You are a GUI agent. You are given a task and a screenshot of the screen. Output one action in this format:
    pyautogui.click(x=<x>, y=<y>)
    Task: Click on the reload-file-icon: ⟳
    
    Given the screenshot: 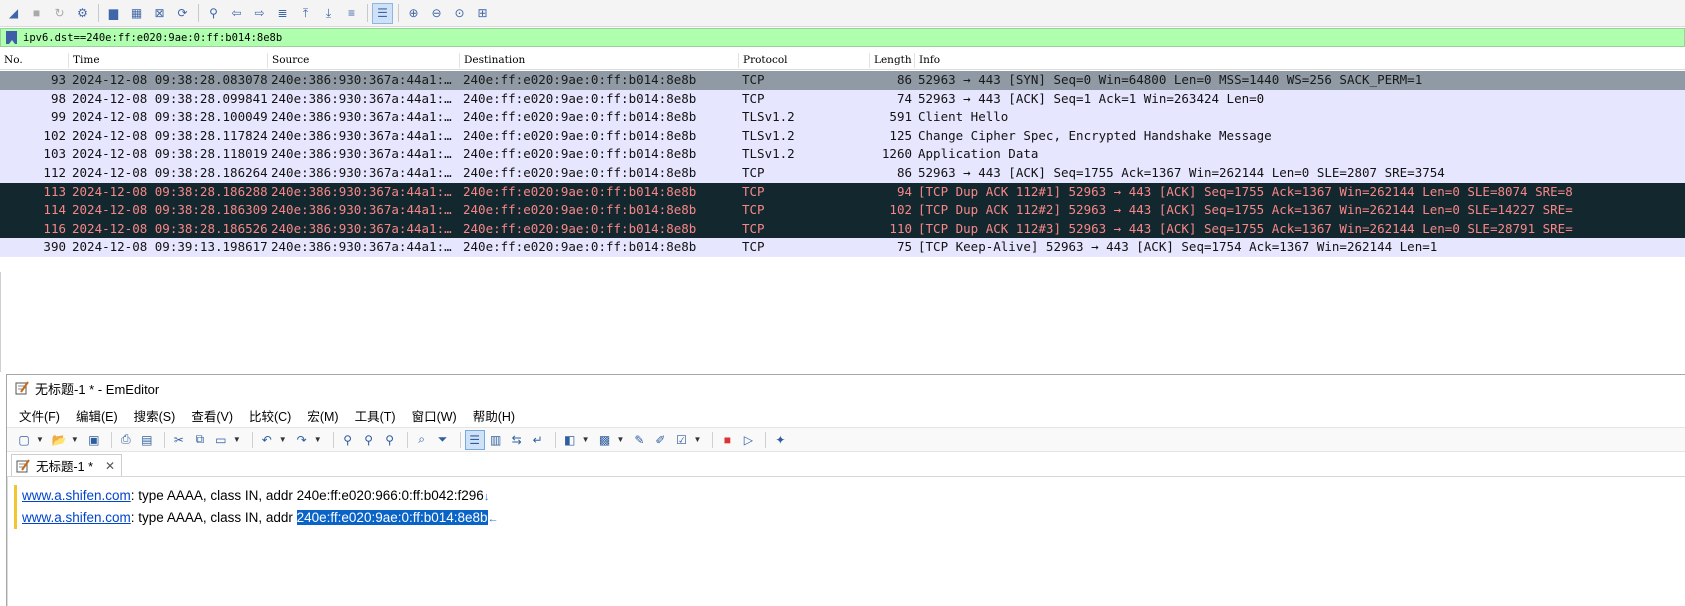 What is the action you would take?
    pyautogui.click(x=182, y=13)
    